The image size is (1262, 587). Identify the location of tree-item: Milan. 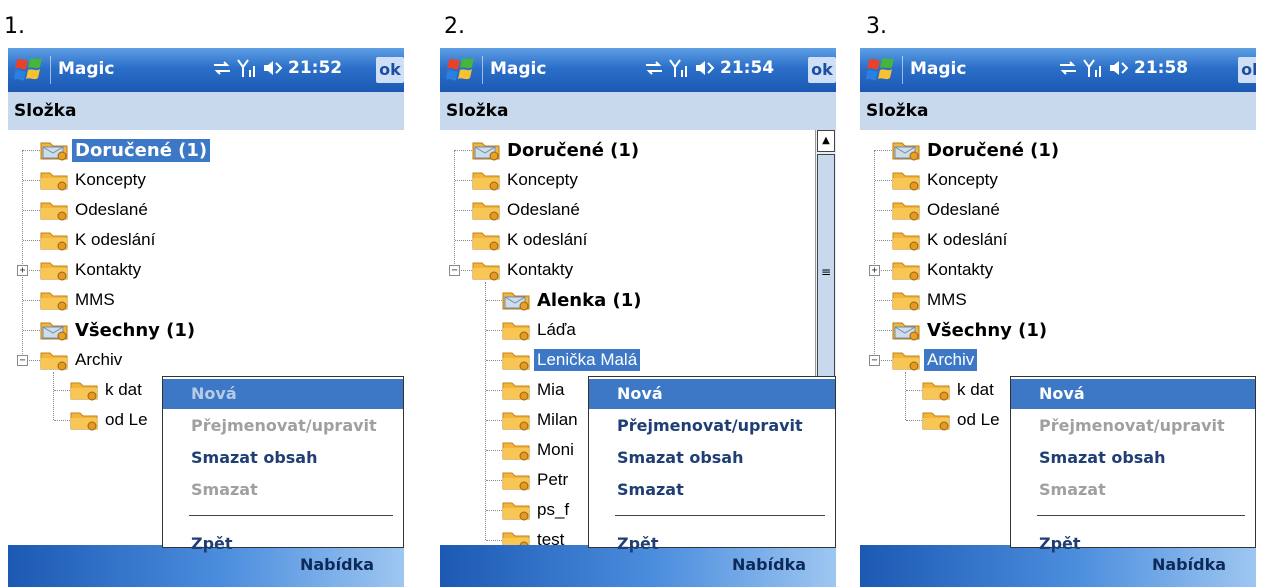
(541, 420).